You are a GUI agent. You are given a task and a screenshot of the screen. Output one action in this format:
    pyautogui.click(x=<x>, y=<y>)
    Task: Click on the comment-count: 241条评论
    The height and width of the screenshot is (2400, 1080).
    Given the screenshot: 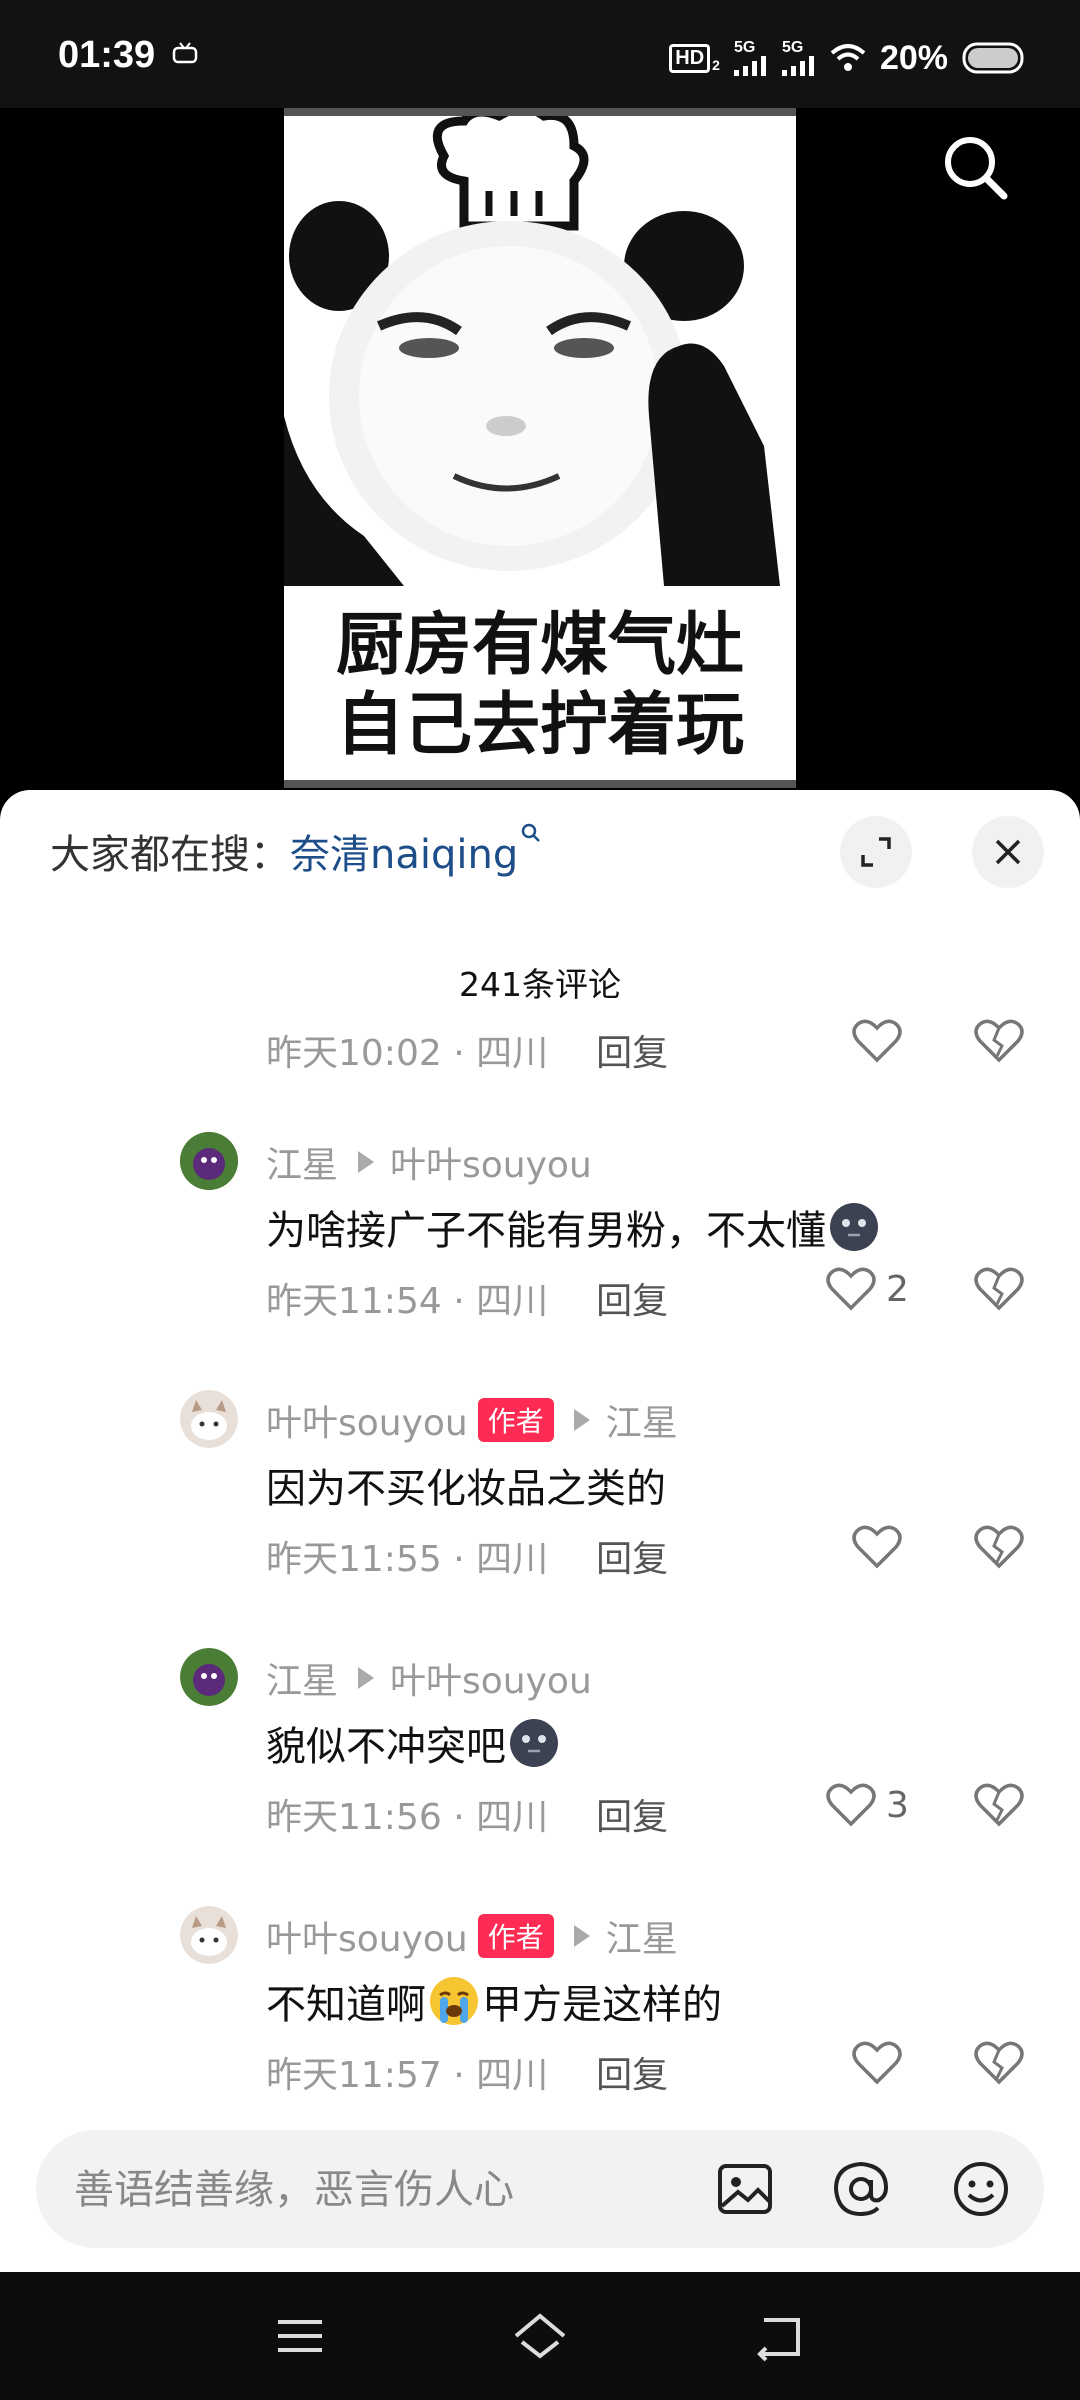 What is the action you would take?
    pyautogui.click(x=540, y=984)
    